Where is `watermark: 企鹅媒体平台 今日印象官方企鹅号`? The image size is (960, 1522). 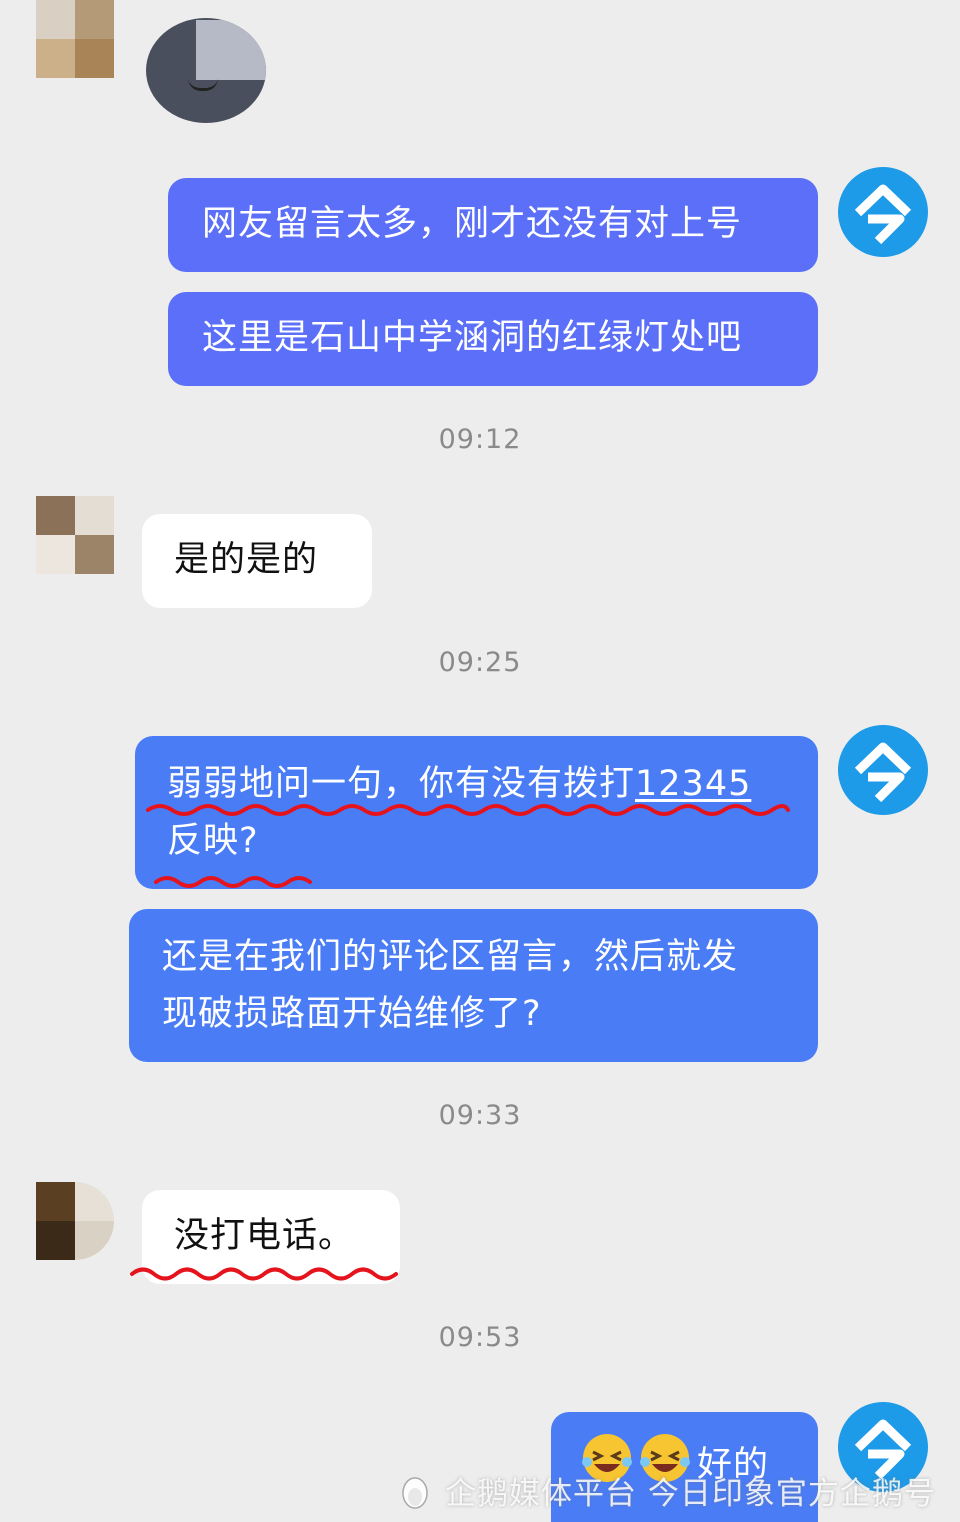
watermark: 企鹅媒体平台 今日印象官方企鹅号 is located at coordinates (665, 1490).